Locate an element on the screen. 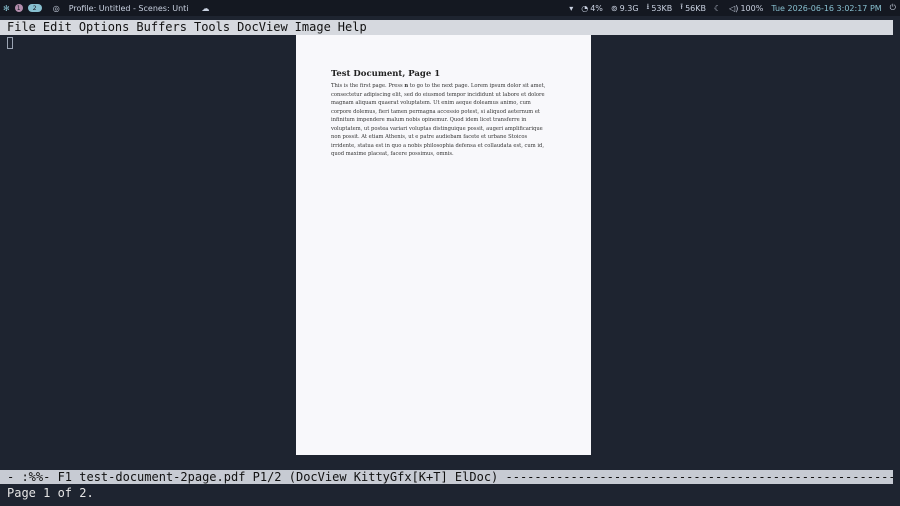  page-heading: Test Document, Page 1 is located at coordinates (386, 74).